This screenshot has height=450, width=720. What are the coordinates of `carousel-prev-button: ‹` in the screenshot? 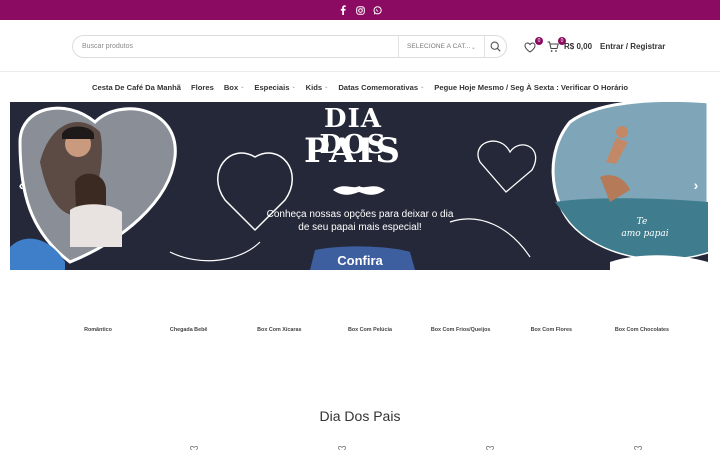 It's located at (21, 185).